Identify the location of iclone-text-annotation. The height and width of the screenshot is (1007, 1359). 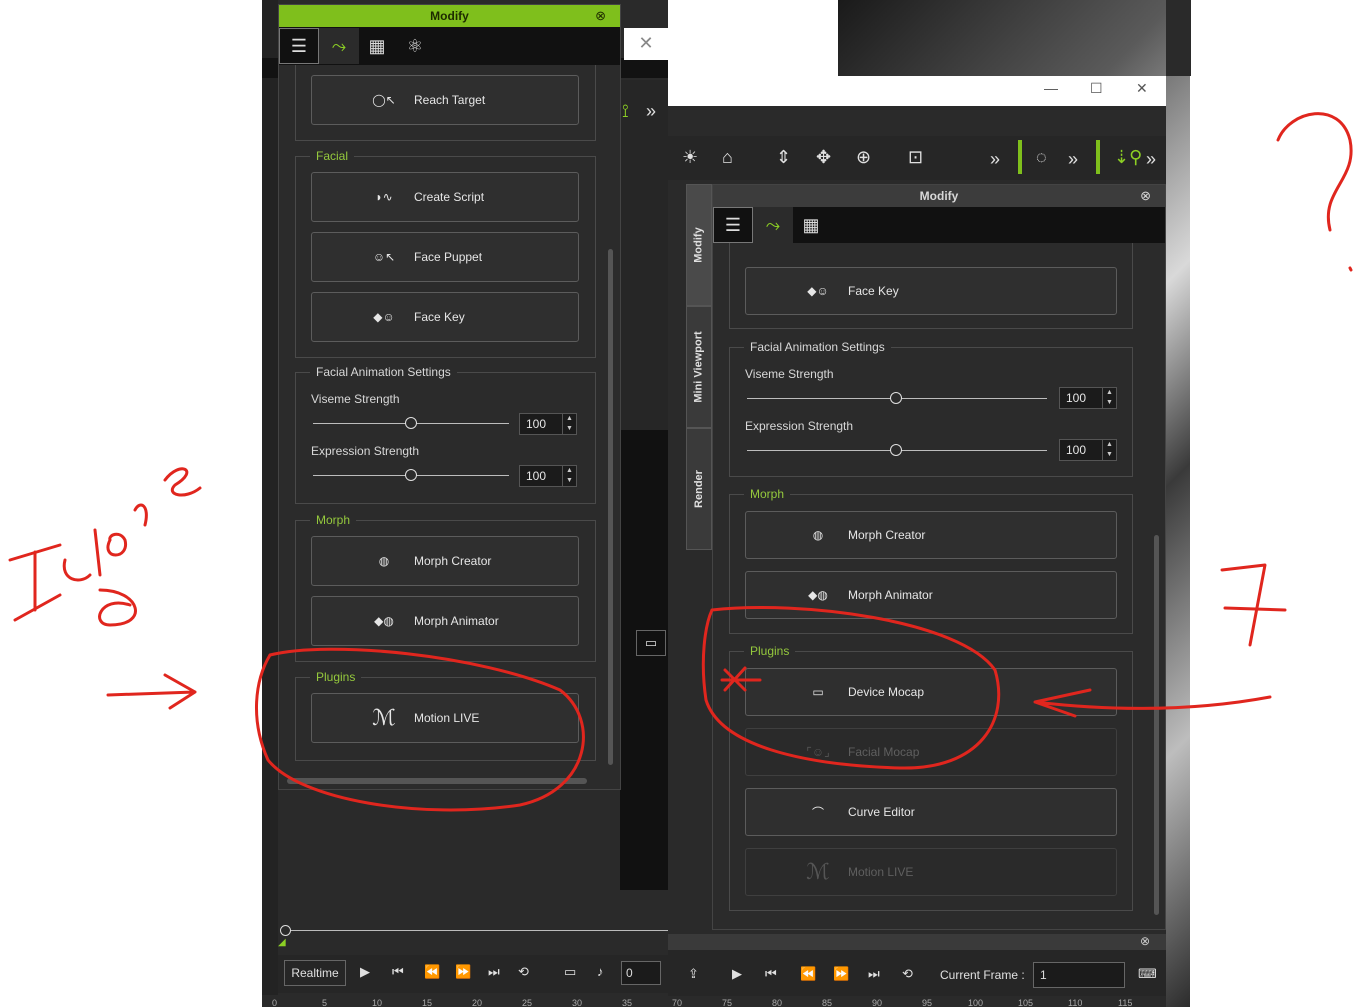
(105, 547).